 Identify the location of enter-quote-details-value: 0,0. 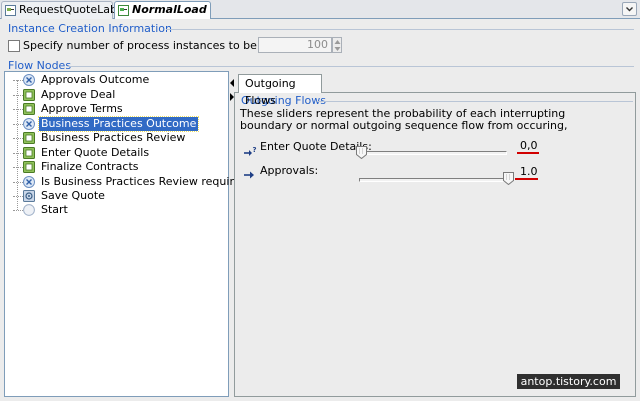
(529, 145).